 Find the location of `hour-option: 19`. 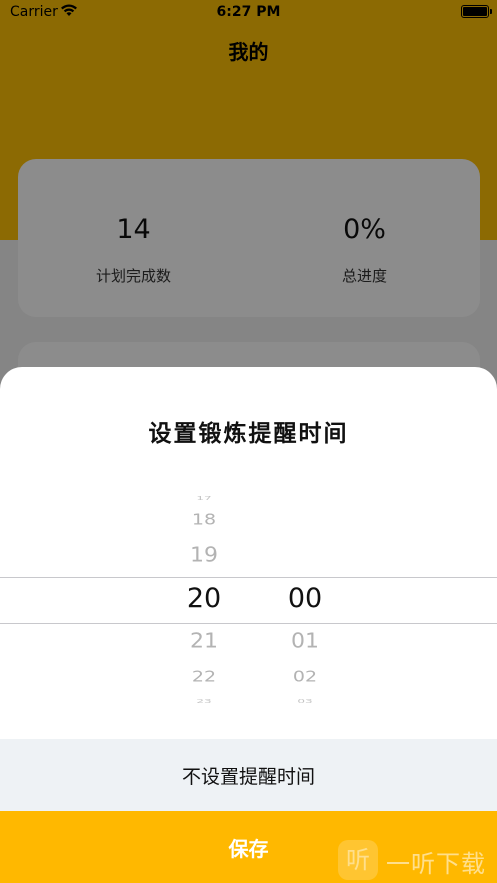

hour-option: 19 is located at coordinates (204, 555).